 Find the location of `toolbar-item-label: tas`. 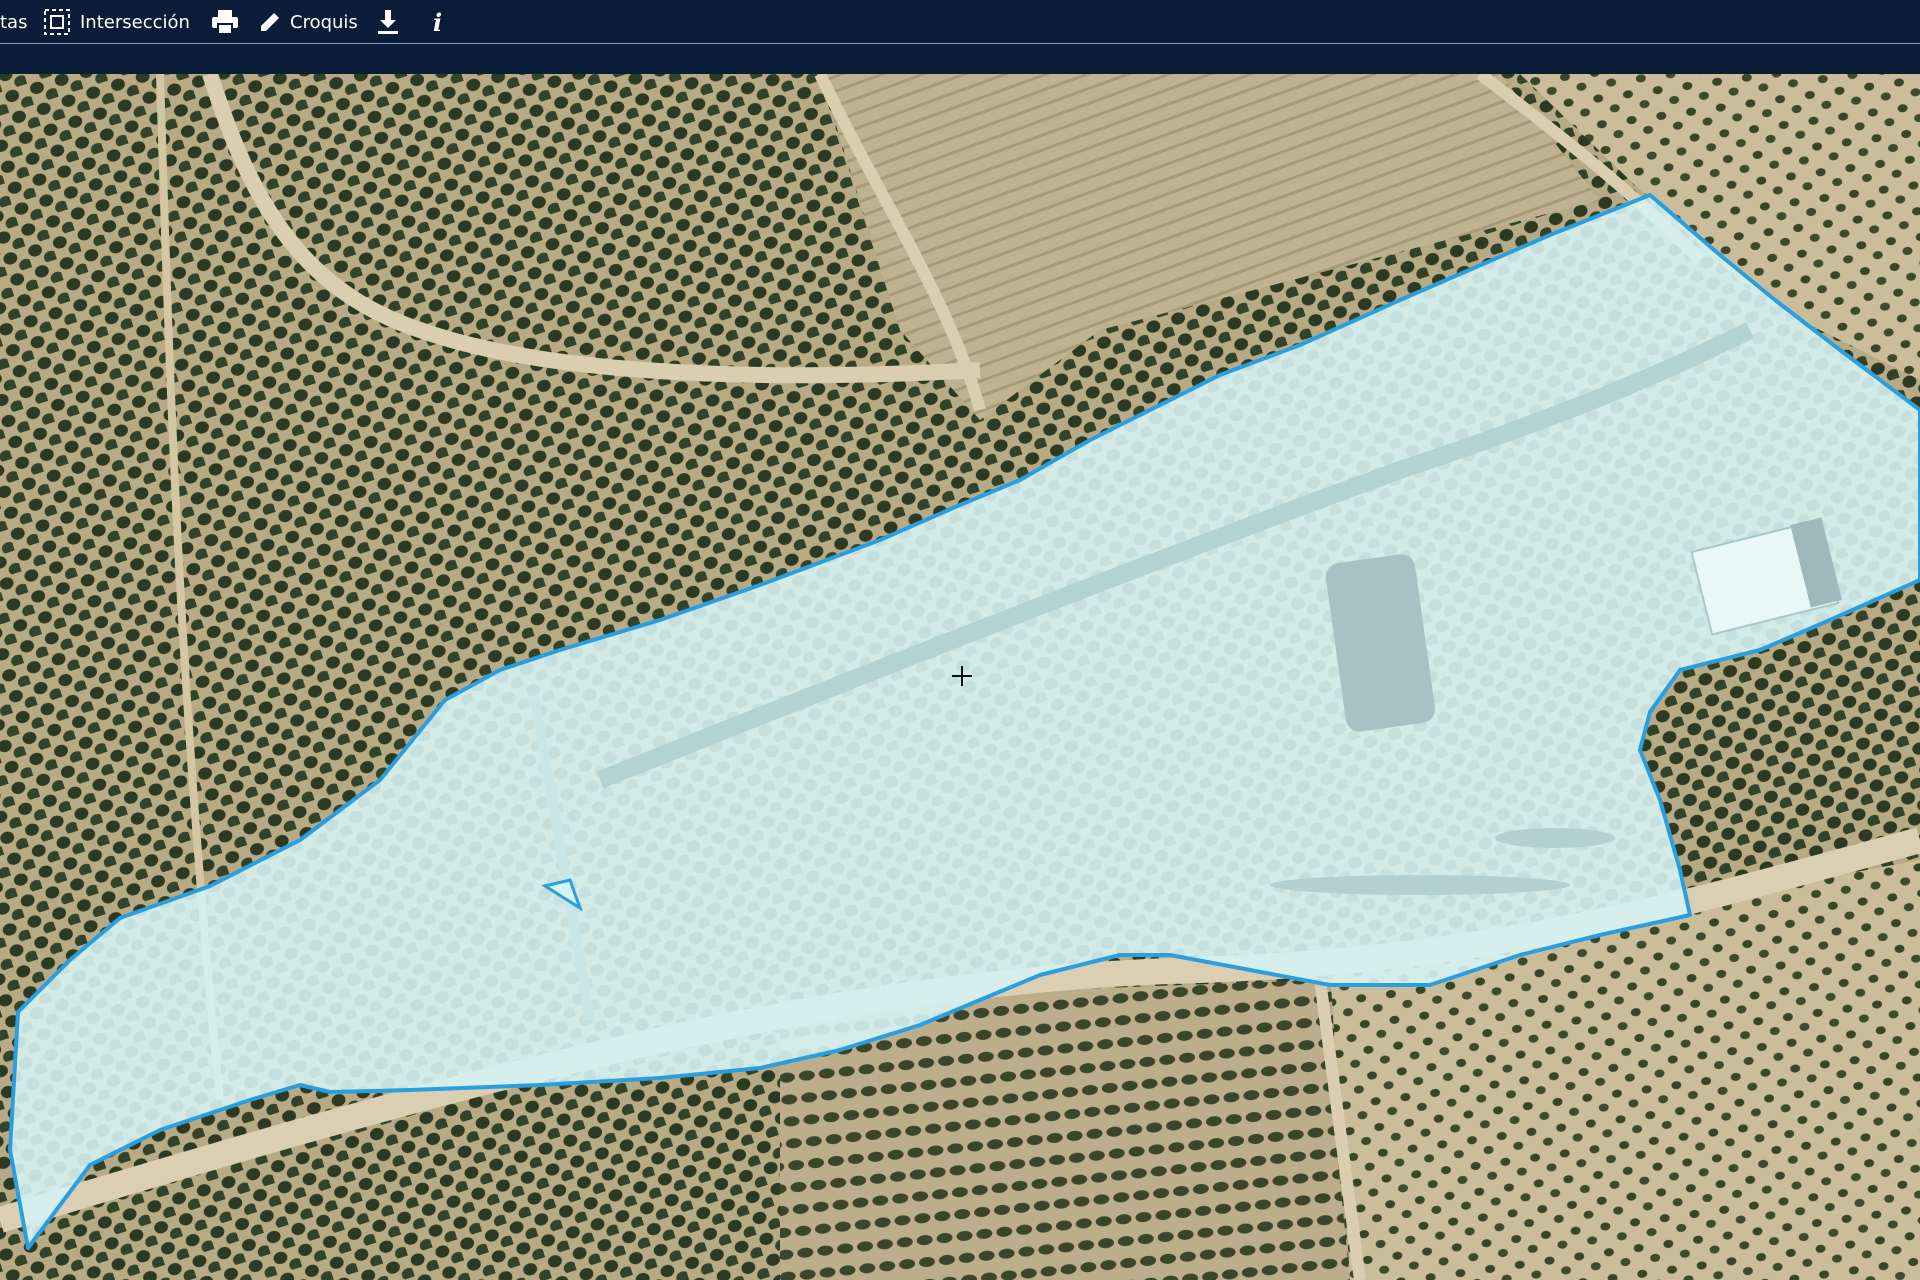

toolbar-item-label: tas is located at coordinates (14, 22).